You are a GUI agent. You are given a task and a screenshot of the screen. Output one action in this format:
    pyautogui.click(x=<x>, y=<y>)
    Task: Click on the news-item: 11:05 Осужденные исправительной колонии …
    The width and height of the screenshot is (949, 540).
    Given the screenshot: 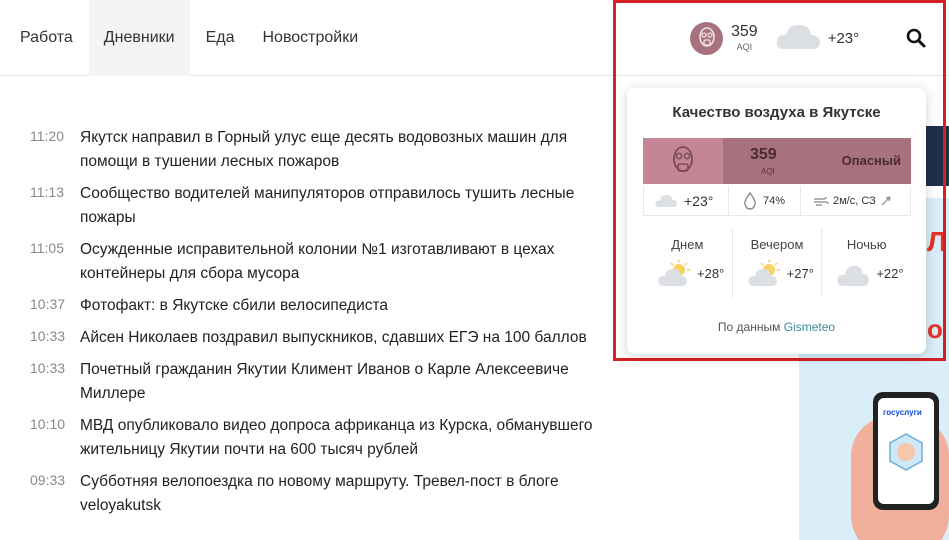 What is the action you would take?
    pyautogui.click(x=330, y=262)
    